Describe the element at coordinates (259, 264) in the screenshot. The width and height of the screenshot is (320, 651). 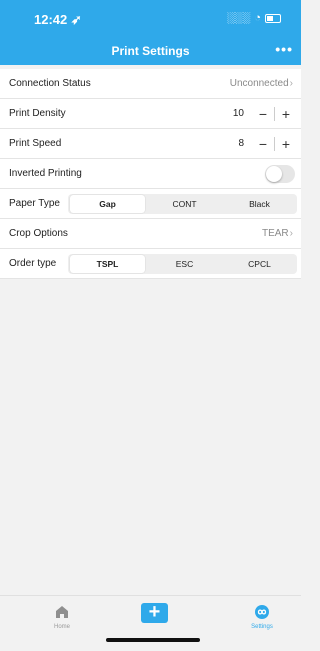
I see `order-type-cpcl: CPCL` at that location.